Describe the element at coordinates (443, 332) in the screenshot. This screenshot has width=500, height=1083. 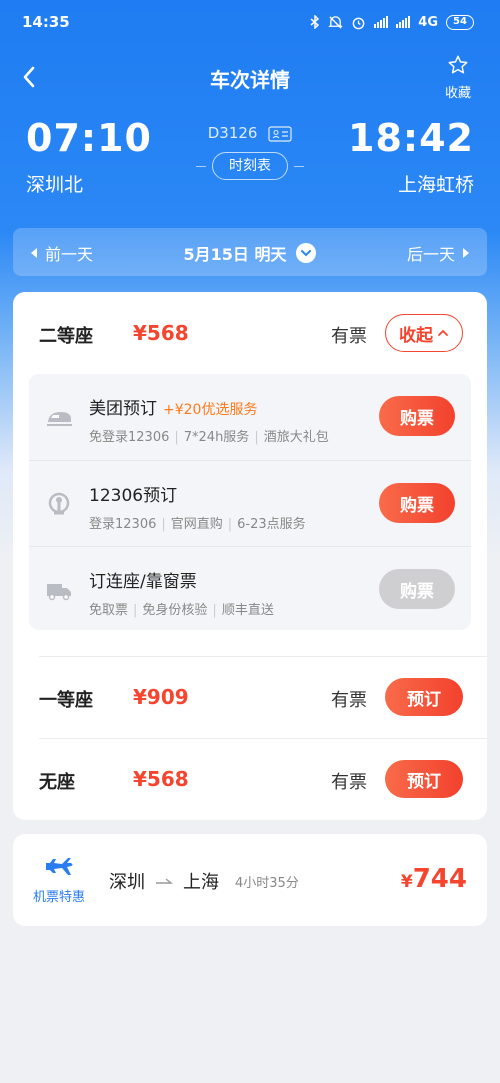
I see `chevron-up-icon` at that location.